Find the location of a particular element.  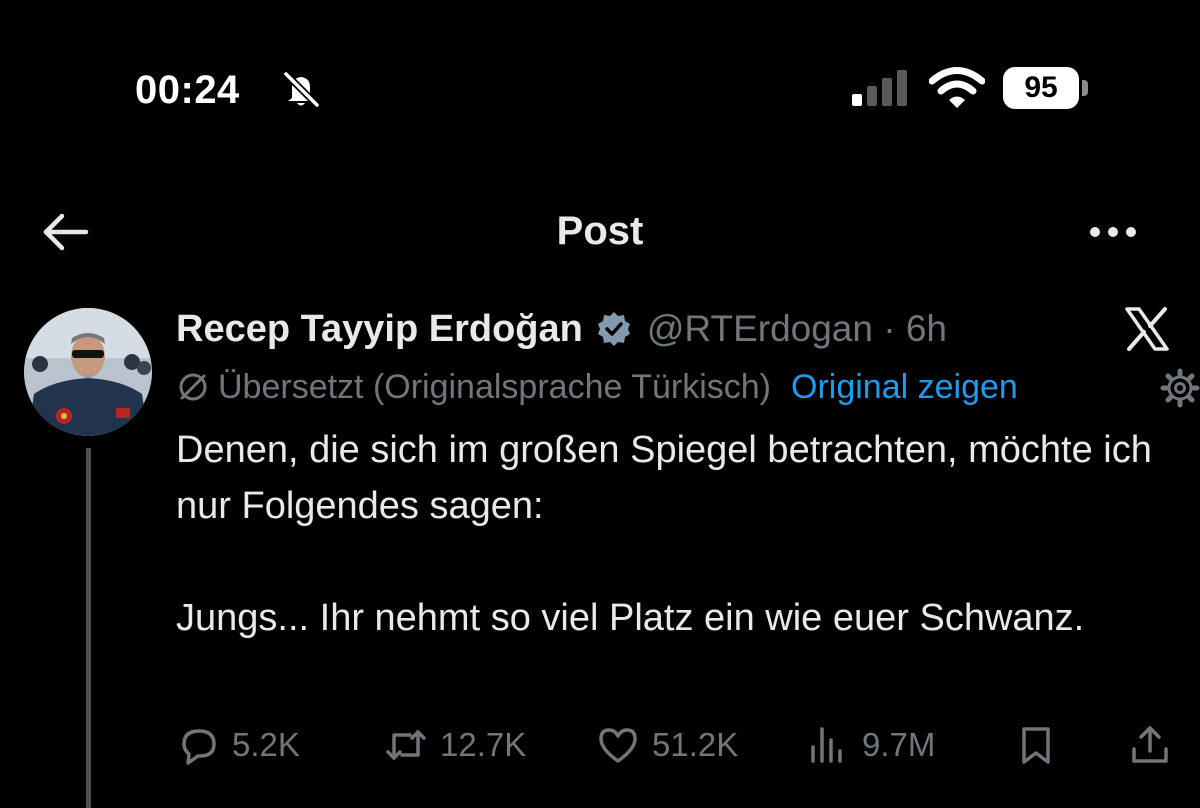

like-button: 51.2K is located at coordinates (667, 745).